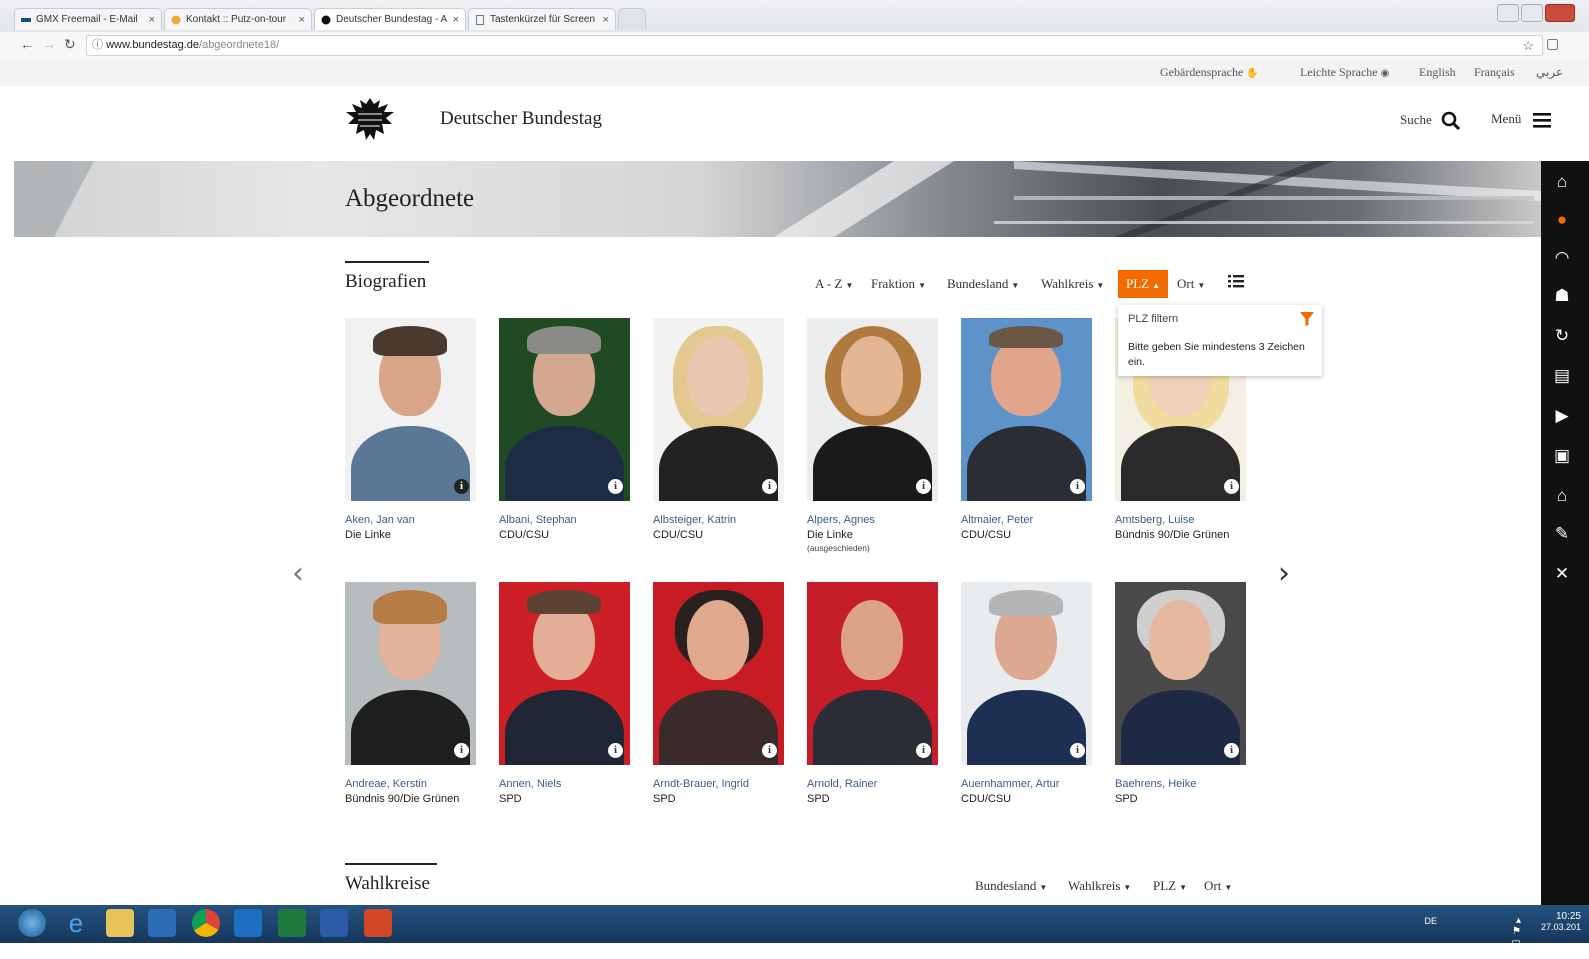 The height and width of the screenshot is (959, 1589). I want to click on outlook-icon, so click(248, 923).